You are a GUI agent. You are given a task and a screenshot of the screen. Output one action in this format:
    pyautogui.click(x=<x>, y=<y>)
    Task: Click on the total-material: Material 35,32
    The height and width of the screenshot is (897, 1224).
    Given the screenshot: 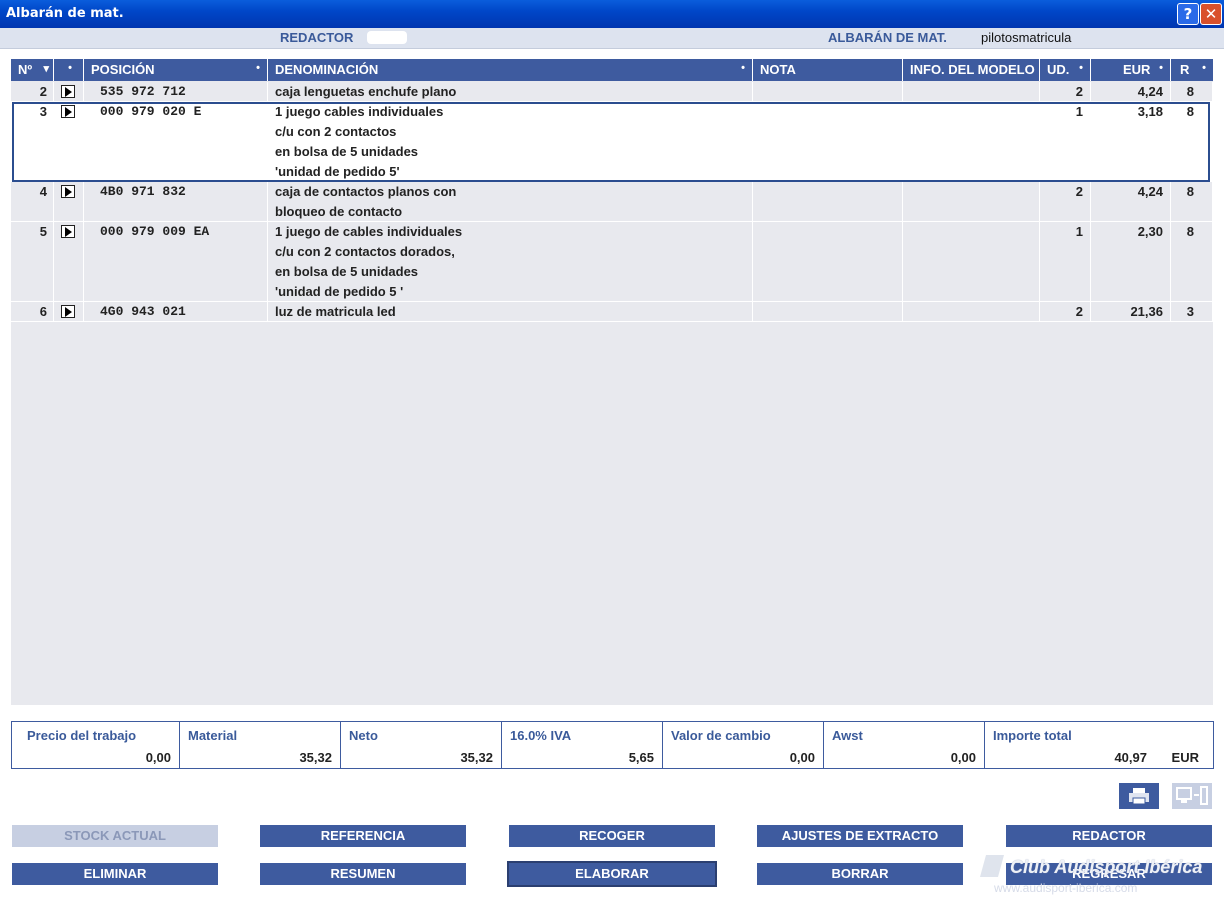 What is the action you would take?
    pyautogui.click(x=260, y=745)
    